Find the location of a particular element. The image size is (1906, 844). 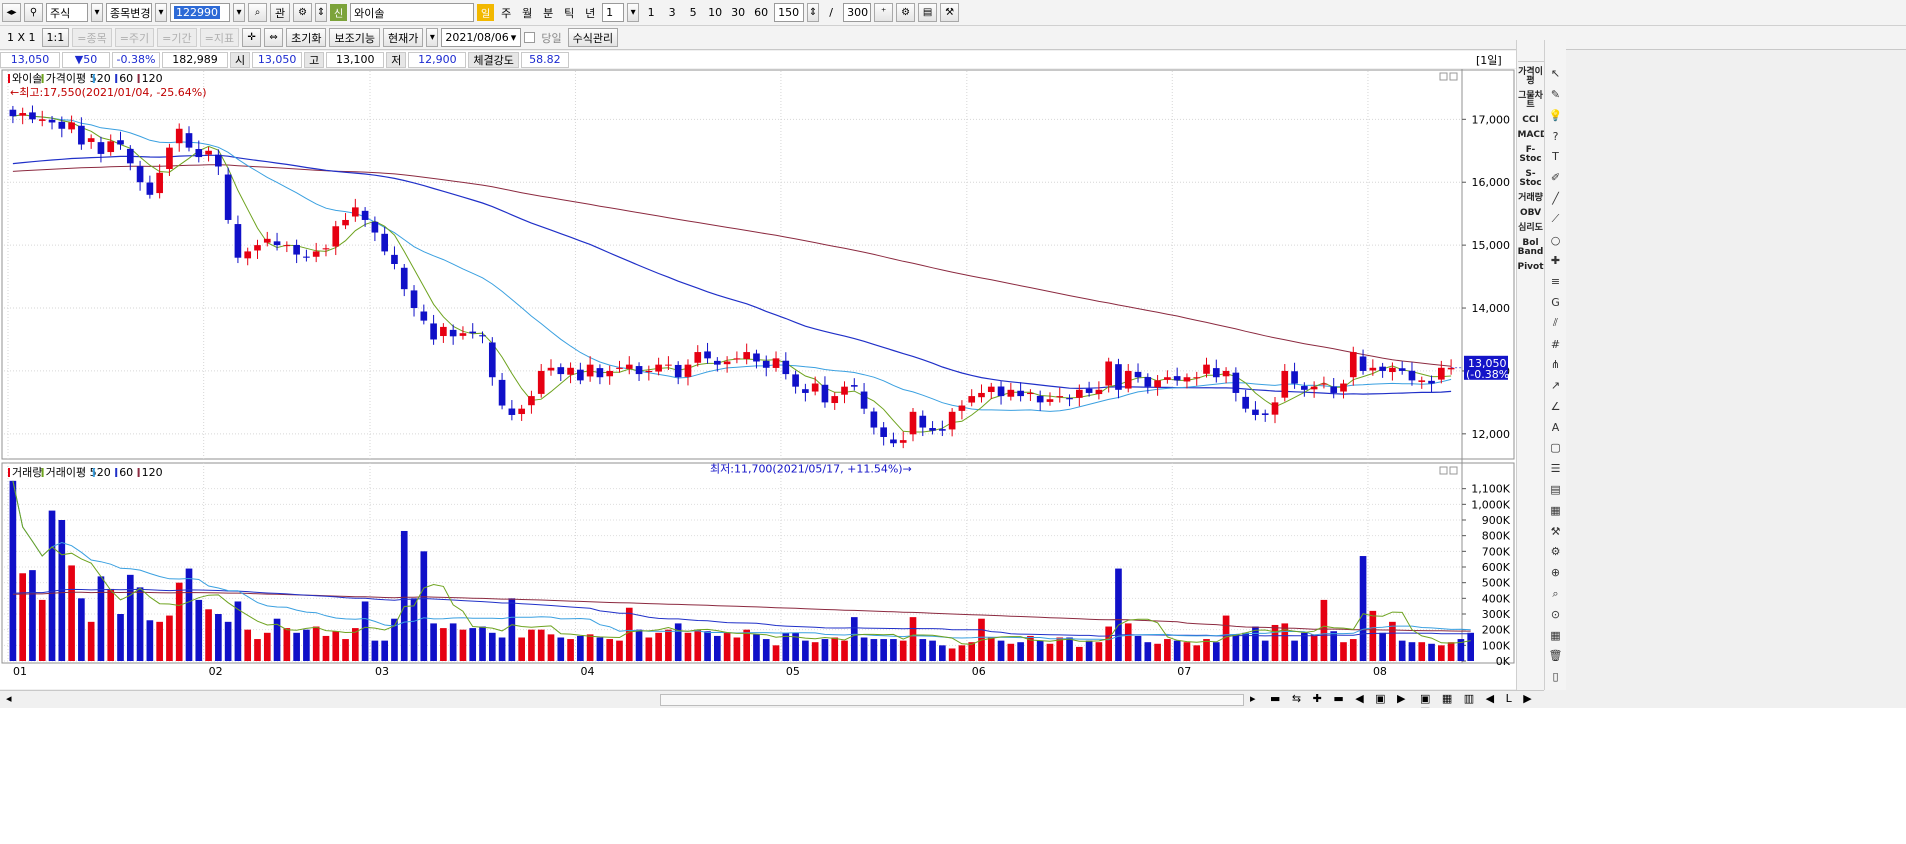

wrench-icon: ⚒ is located at coordinates (1556, 531).